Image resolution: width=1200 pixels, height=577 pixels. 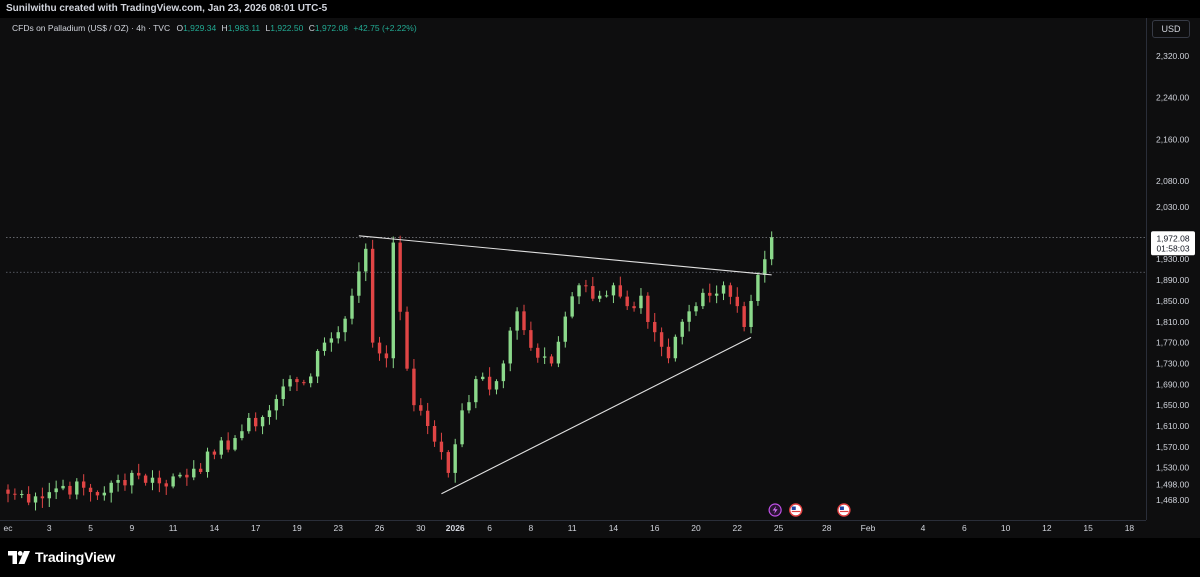 I want to click on low-value: 1,922.50, so click(x=287, y=28).